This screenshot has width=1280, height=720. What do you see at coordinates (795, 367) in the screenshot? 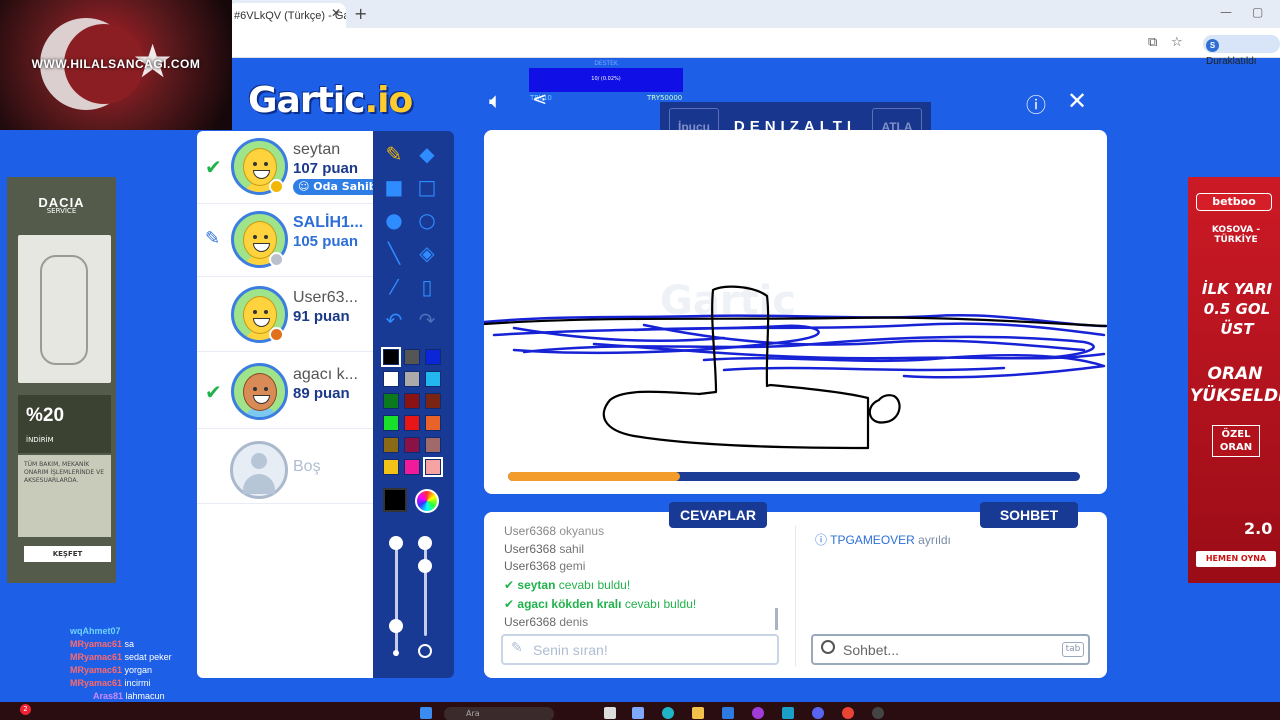
I see `drawing` at bounding box center [795, 367].